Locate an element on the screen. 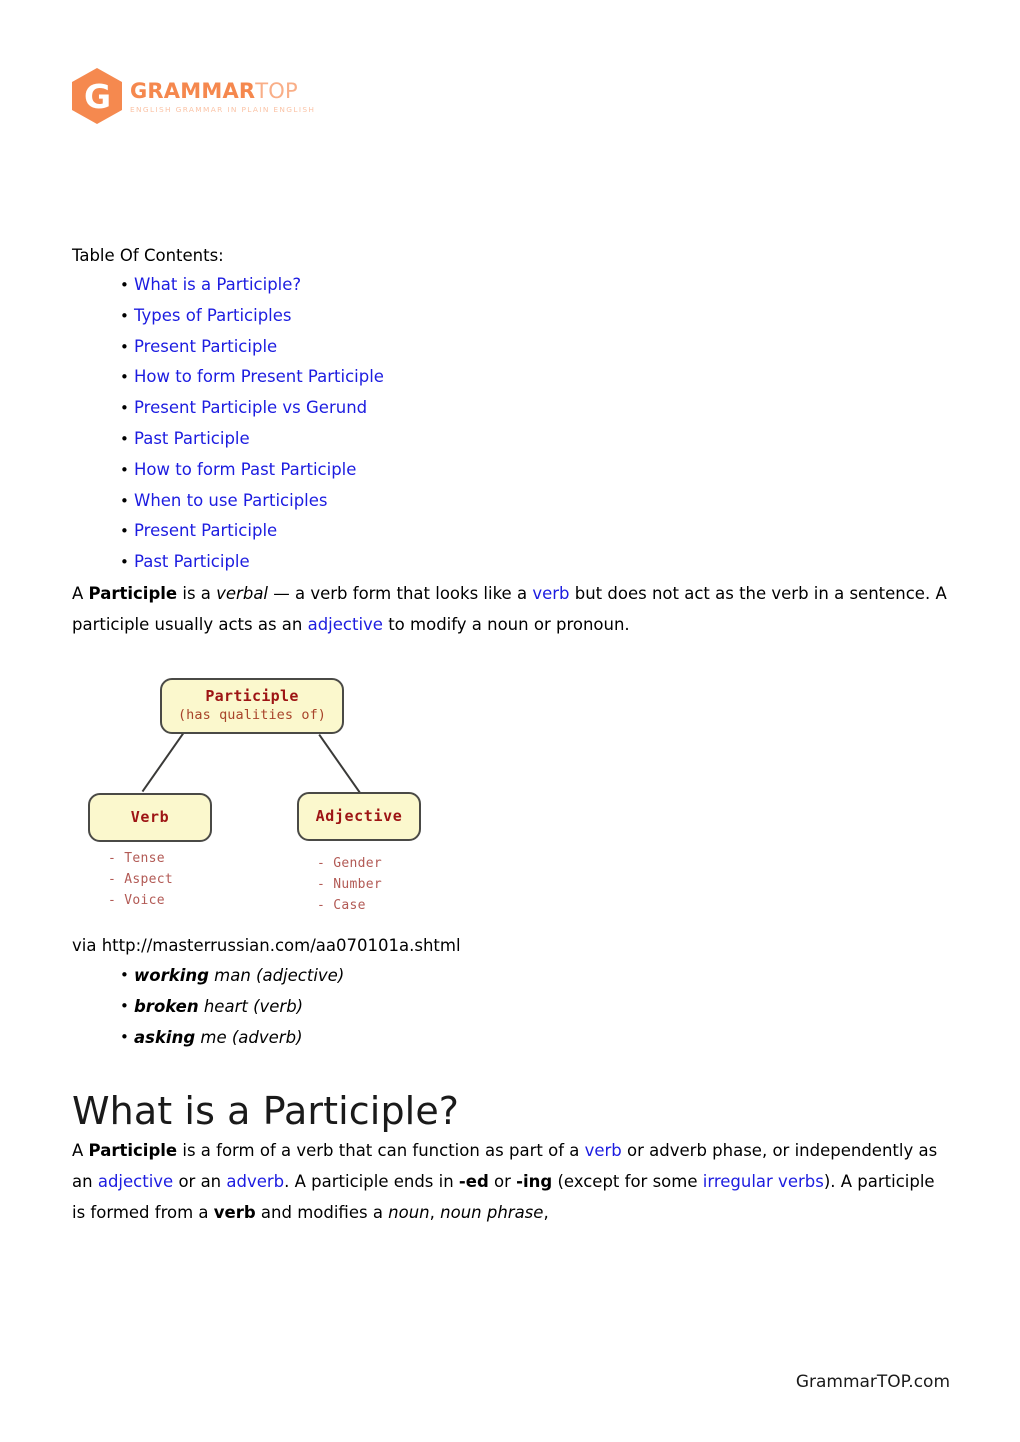 This screenshot has width=1020, height=1442. toc-title: Table Of Contents: is located at coordinates (148, 255).